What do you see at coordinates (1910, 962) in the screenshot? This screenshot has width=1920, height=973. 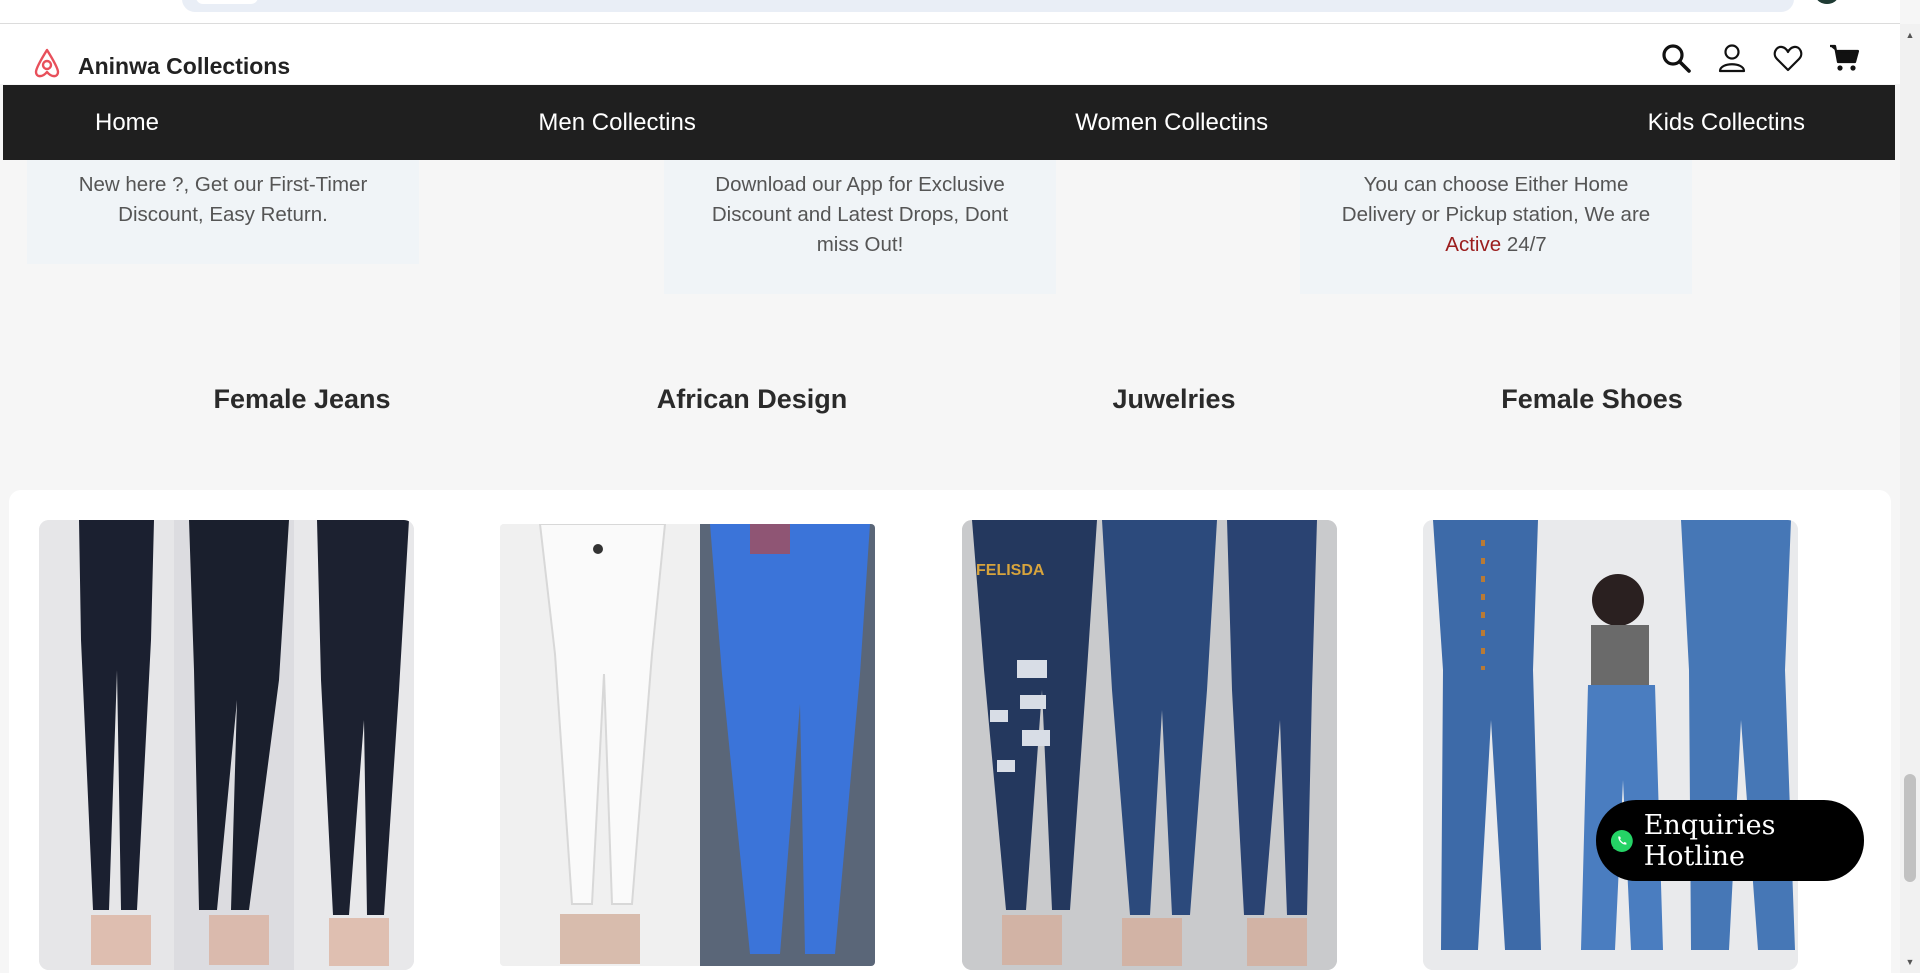 I see `scroll-down-arrow: ▼` at bounding box center [1910, 962].